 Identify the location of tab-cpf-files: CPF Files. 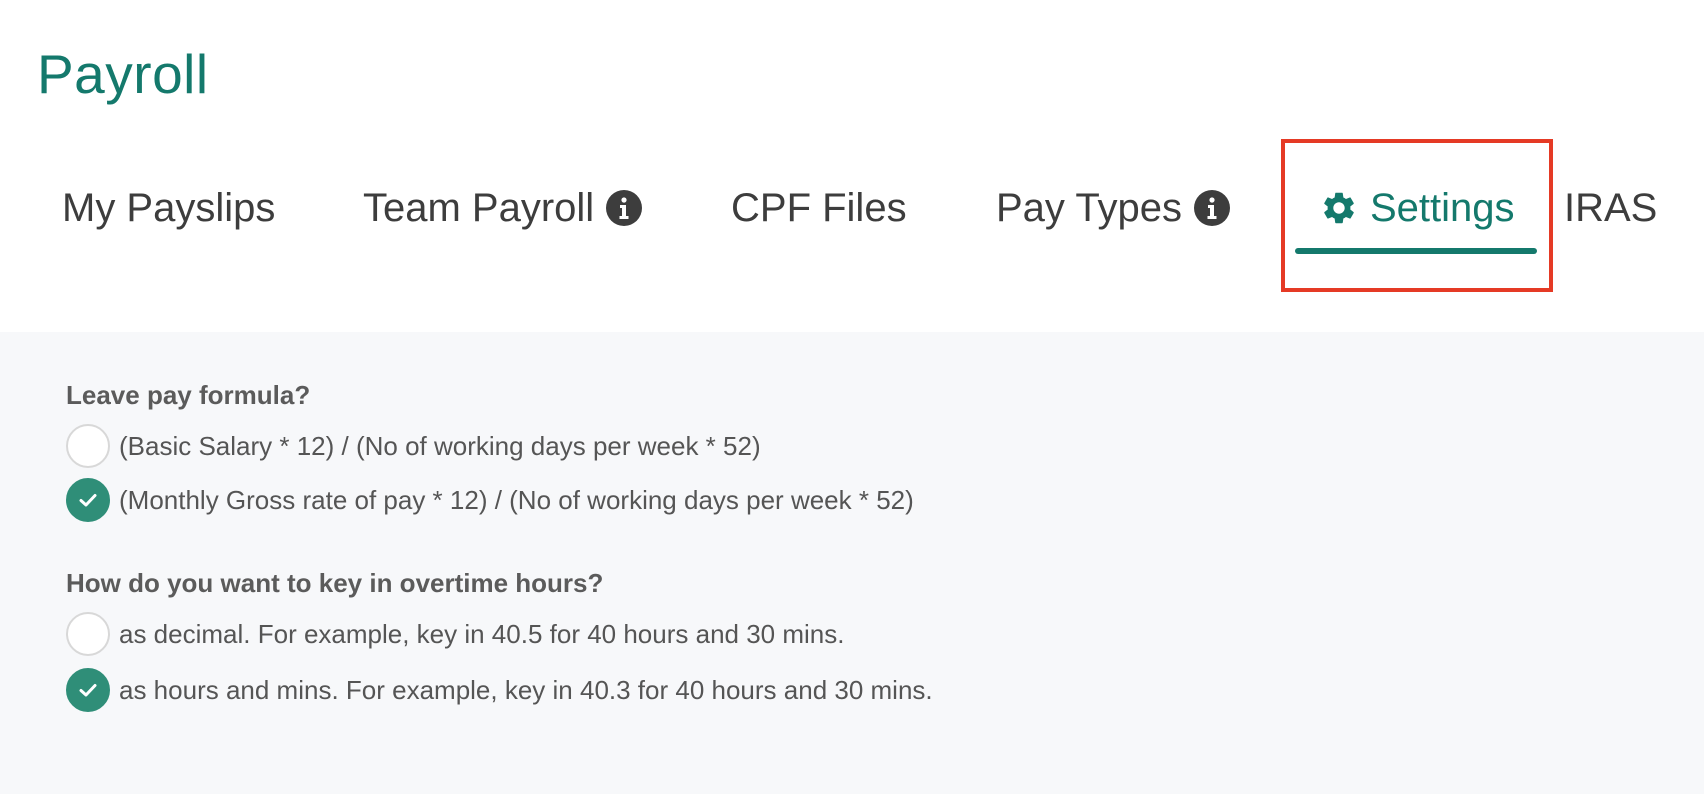
(819, 208).